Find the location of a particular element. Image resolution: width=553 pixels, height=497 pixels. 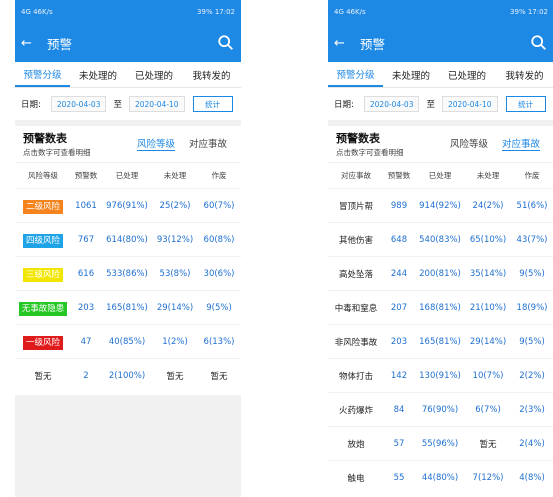

table-row: 四级风险 767 614(80%) 93(12%) 60(8%) is located at coordinates (128, 239).